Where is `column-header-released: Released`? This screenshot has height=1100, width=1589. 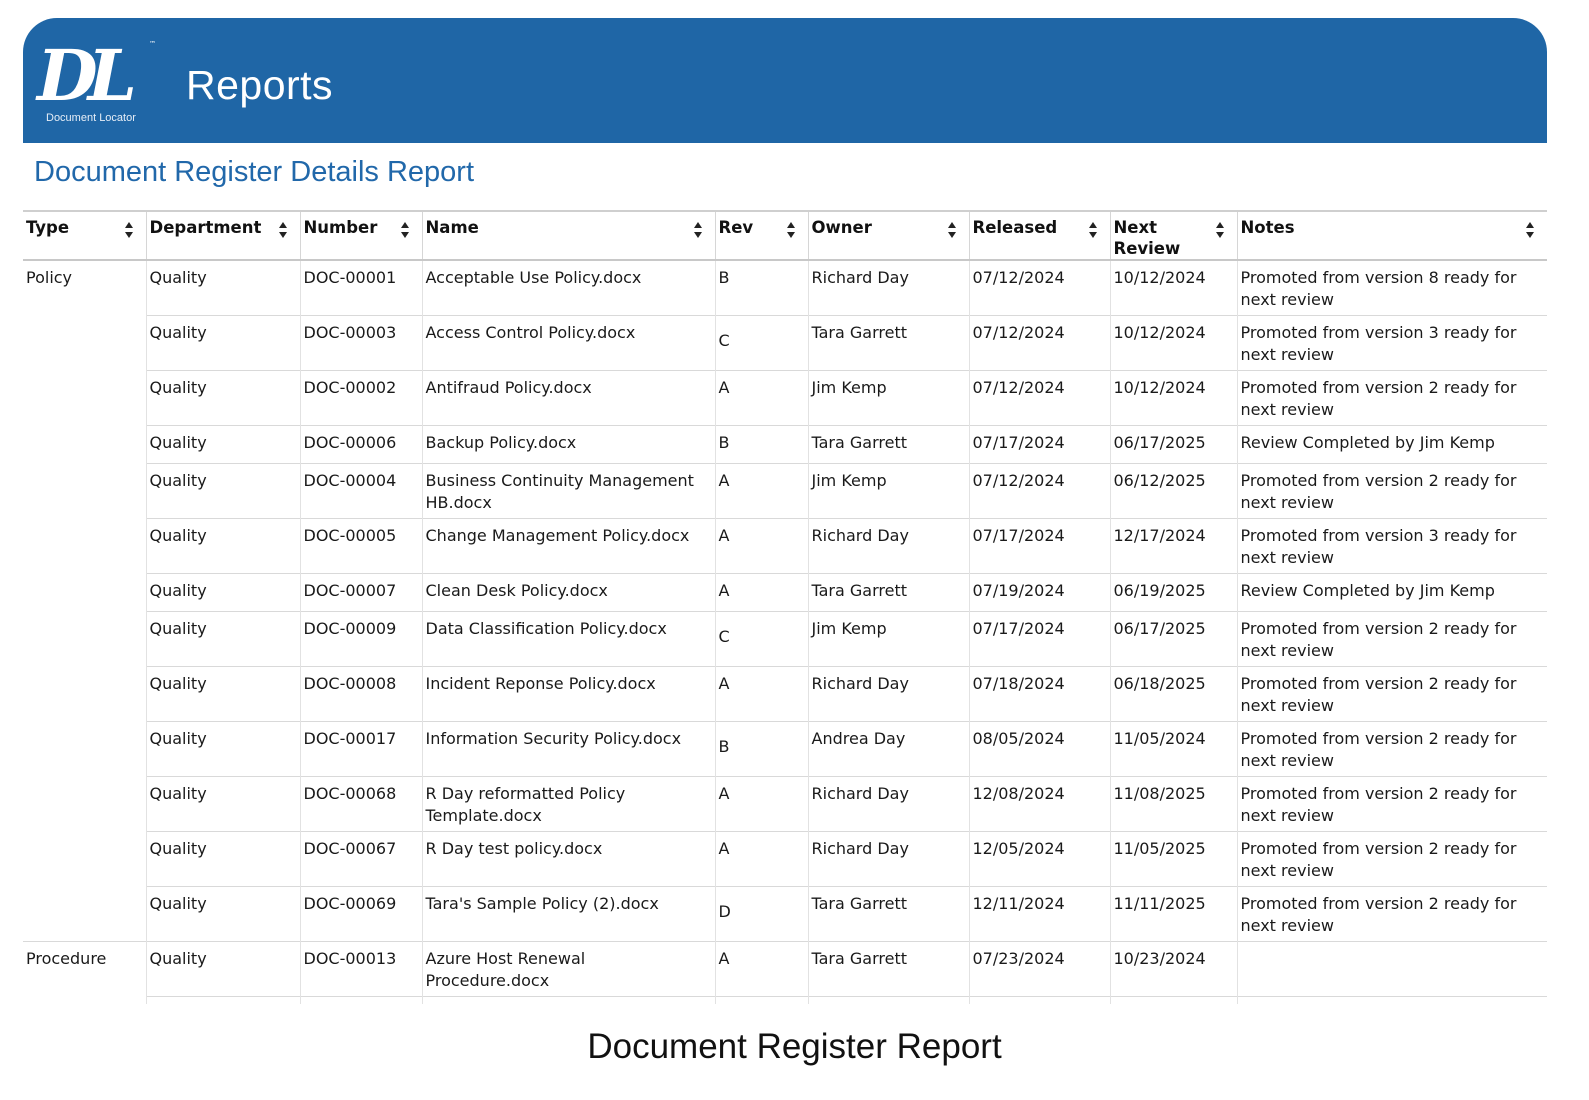
column-header-released: Released is located at coordinates (1040, 236).